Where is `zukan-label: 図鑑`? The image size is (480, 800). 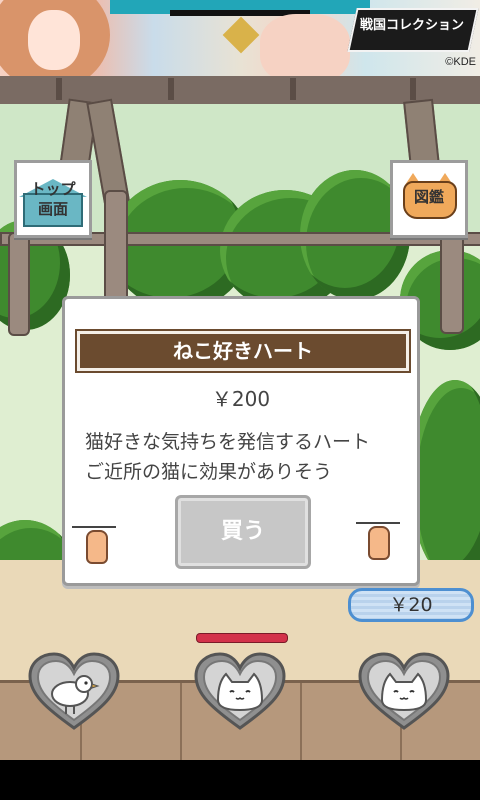 zukan-label: 図鑑 is located at coordinates (428, 197).